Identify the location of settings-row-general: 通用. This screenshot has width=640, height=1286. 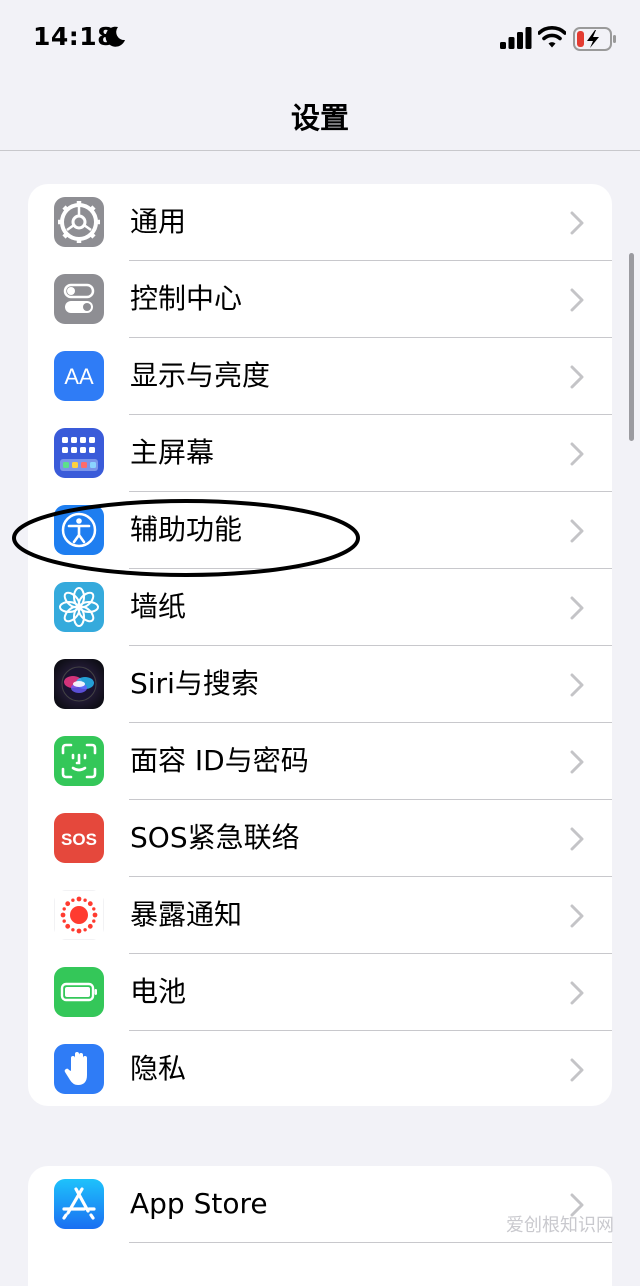
(320, 222).